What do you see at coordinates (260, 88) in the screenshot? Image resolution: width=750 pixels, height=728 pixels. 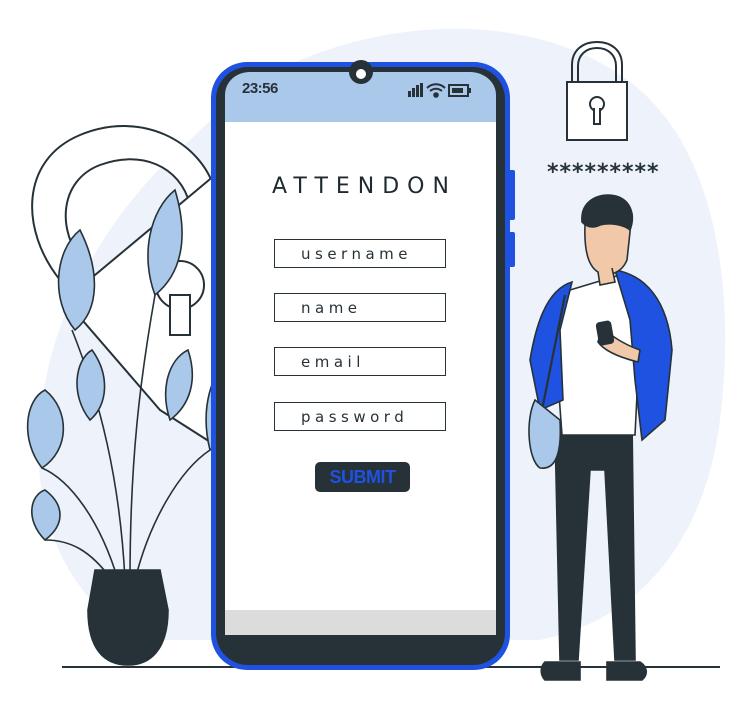 I see `status-time: 23:56` at bounding box center [260, 88].